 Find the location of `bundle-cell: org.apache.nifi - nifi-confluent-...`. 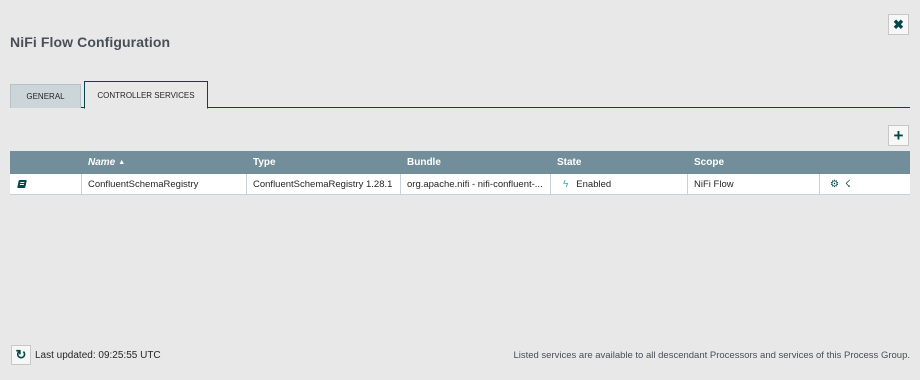

bundle-cell: org.apache.nifi - nifi-confluent-... is located at coordinates (476, 184).